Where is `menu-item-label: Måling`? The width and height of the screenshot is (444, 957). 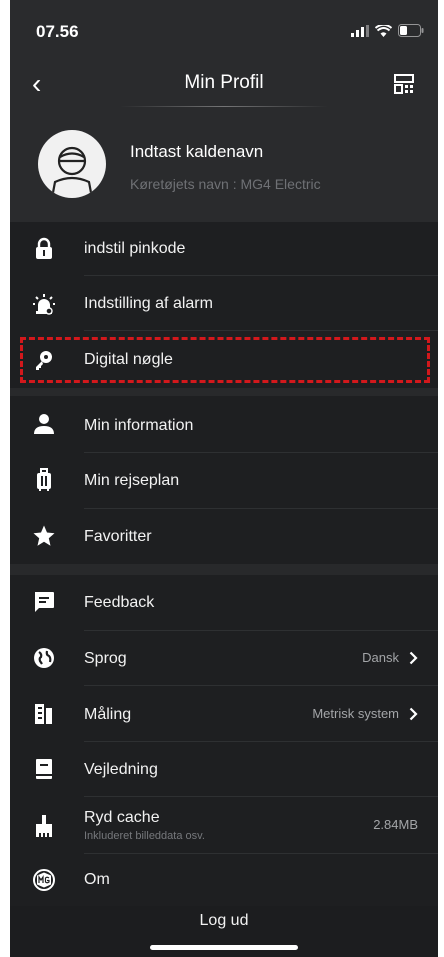 menu-item-label: Måling is located at coordinates (108, 714).